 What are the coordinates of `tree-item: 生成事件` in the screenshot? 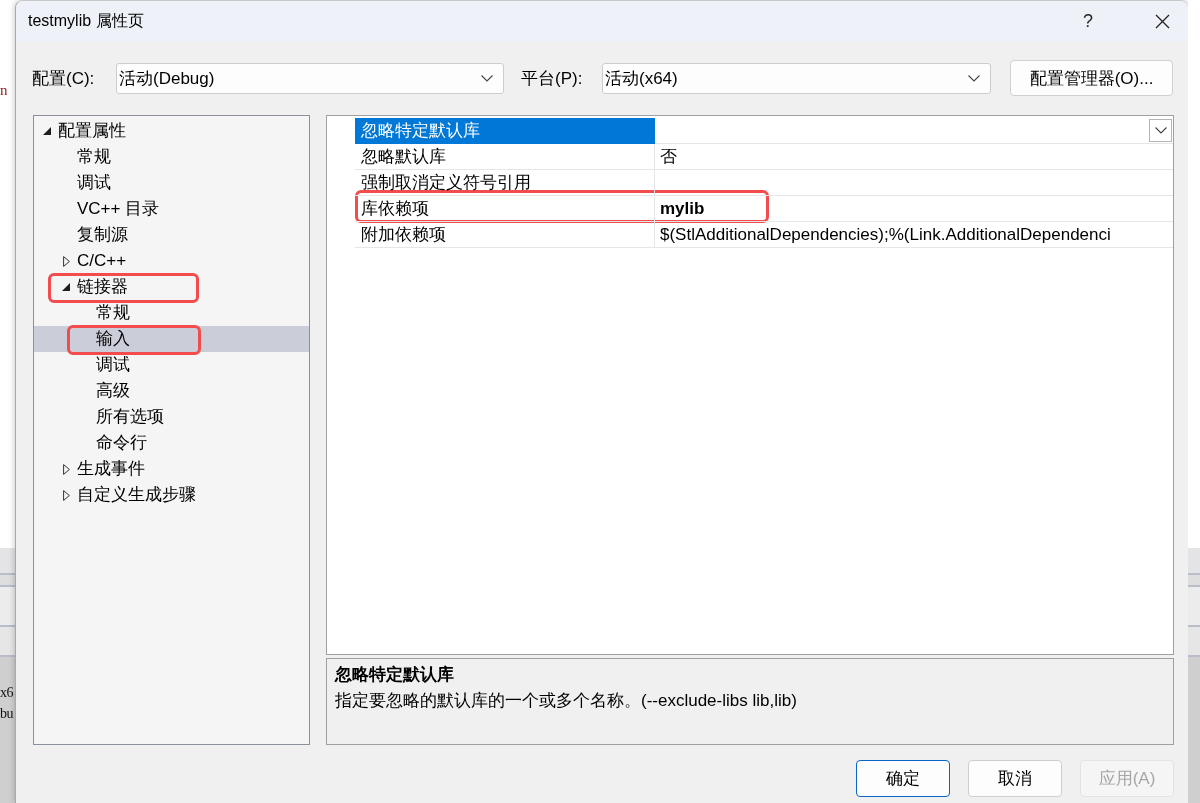 It's located at (171, 469).